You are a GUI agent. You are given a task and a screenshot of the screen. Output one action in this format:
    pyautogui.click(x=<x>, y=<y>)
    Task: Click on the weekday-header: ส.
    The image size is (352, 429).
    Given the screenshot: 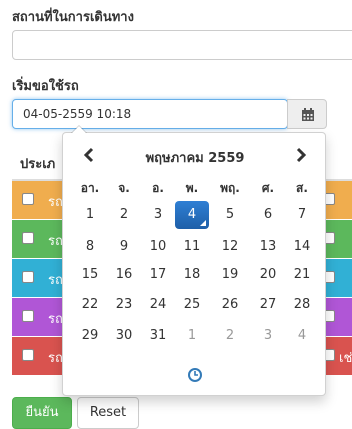 What is the action you would take?
    pyautogui.click(x=302, y=188)
    